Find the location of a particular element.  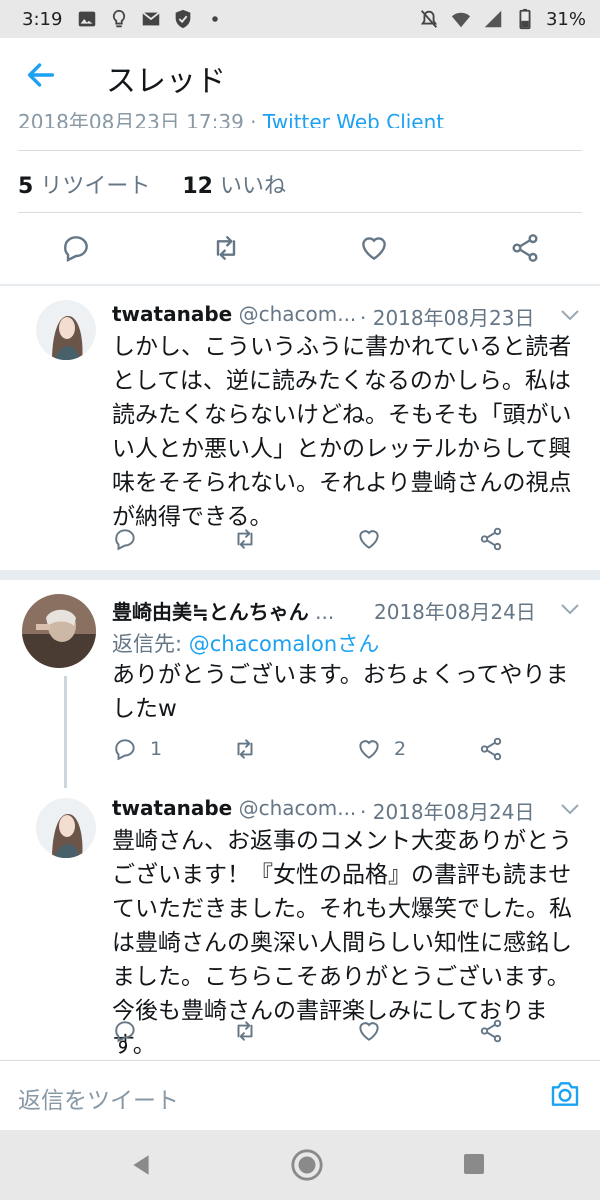

reply-context: 返信先: @chacomalonさん is located at coordinates (245, 643).